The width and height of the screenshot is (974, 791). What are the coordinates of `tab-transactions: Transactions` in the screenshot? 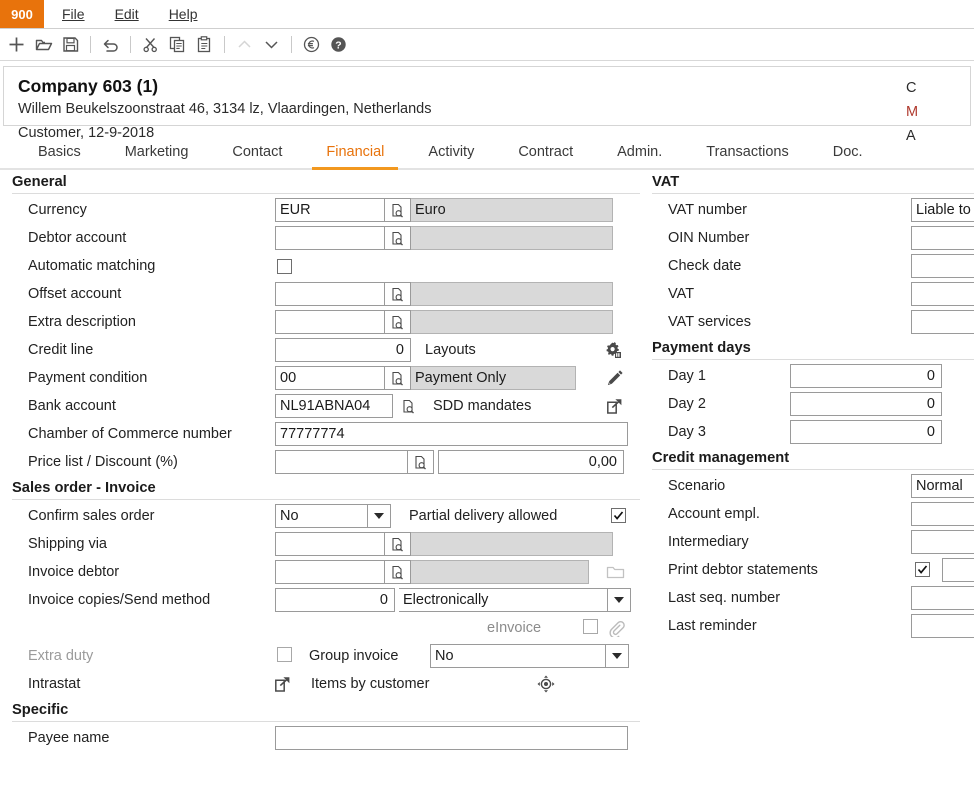 It's located at (747, 156).